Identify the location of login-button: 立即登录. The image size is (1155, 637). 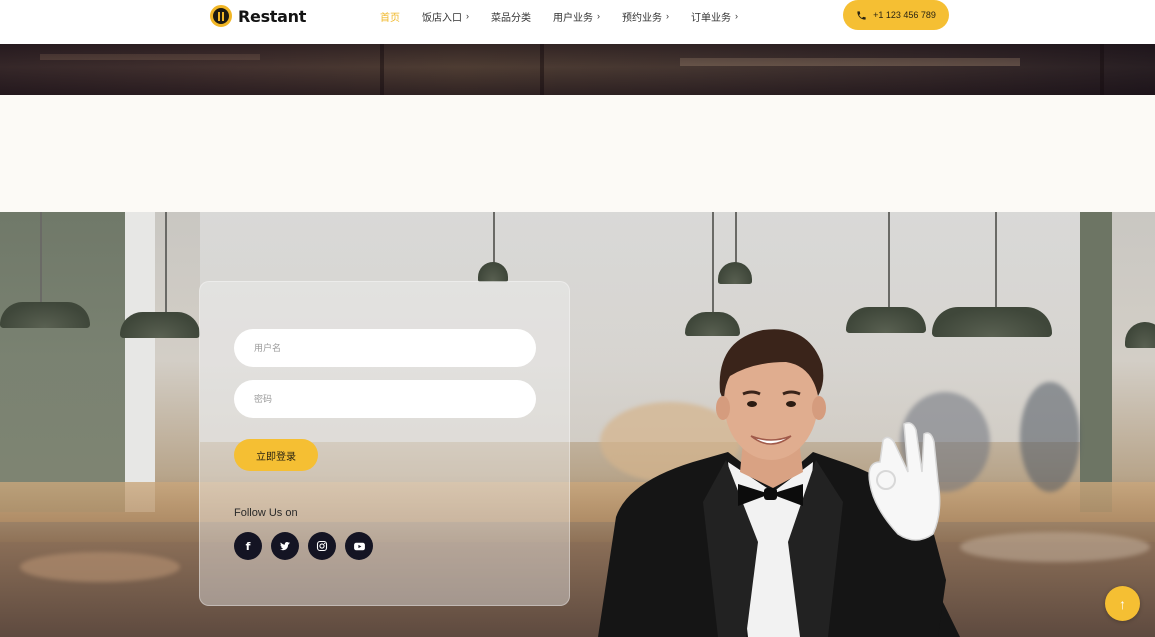
(276, 455).